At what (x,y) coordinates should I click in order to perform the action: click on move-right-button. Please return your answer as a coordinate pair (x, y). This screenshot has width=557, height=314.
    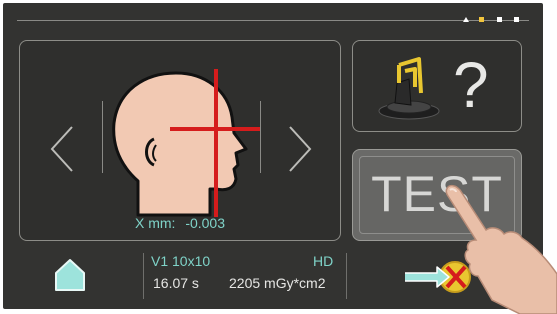
    Looking at the image, I should click on (300, 149).